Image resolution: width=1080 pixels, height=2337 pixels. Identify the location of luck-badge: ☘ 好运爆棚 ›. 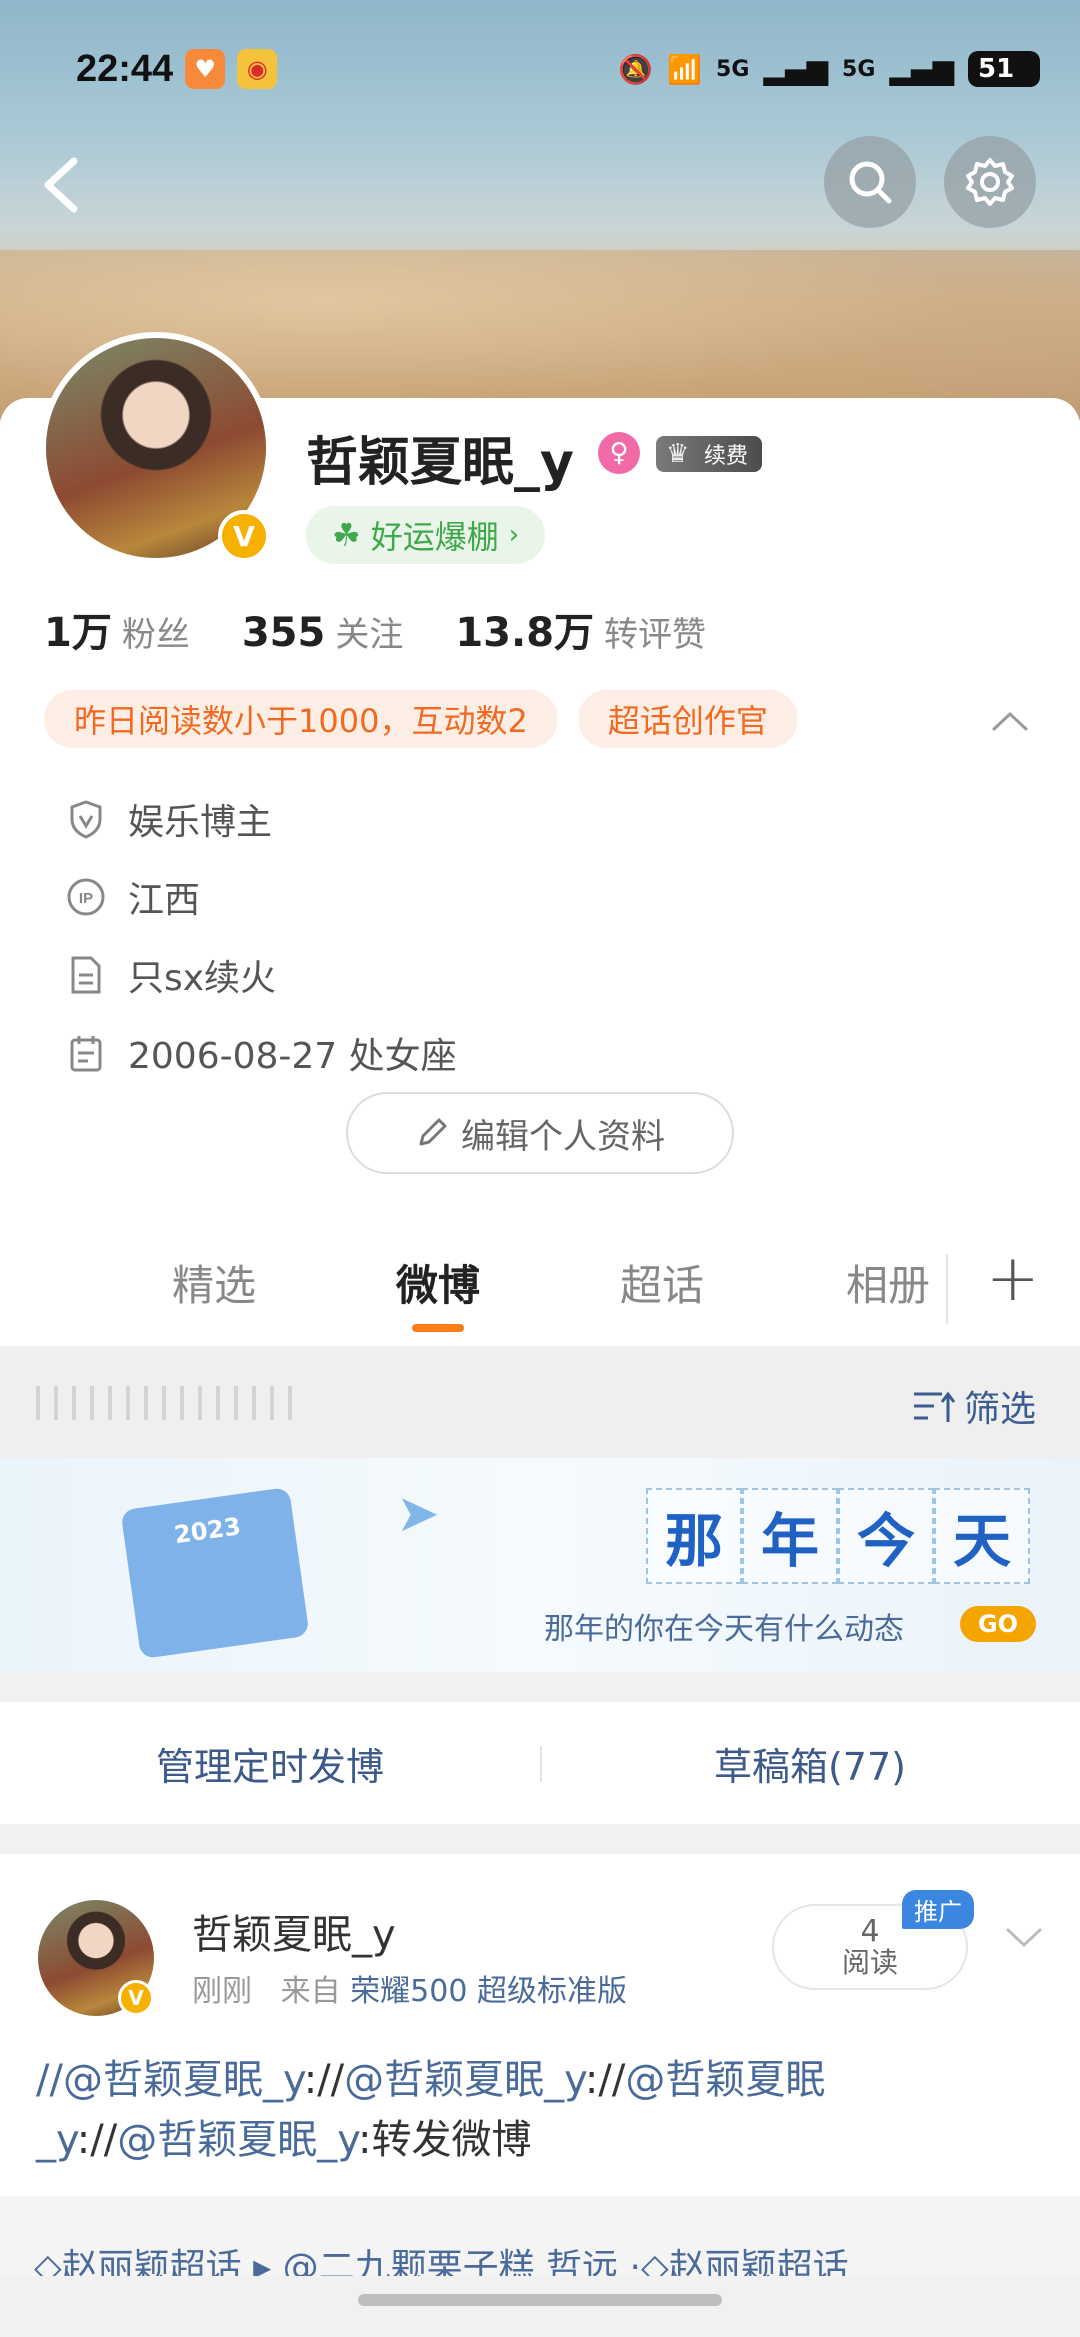
(426, 535).